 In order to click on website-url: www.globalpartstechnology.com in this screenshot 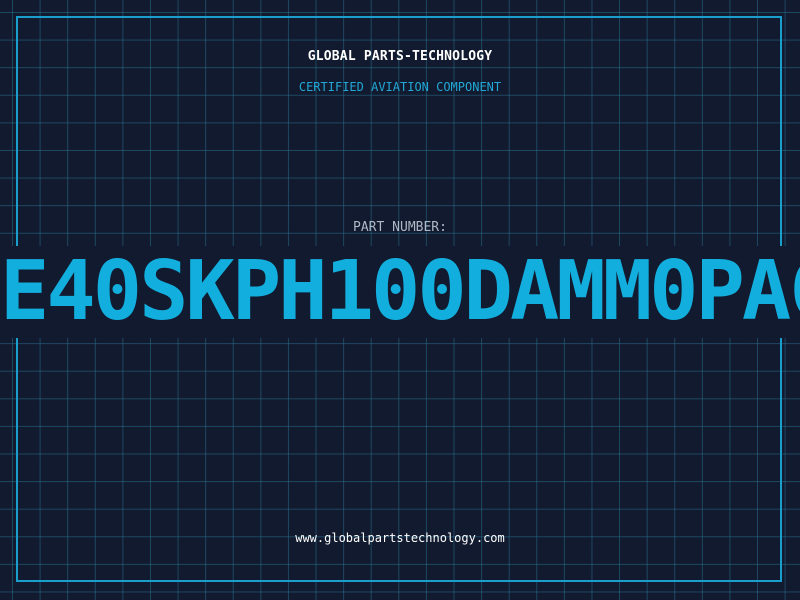, I will do `click(400, 538)`.